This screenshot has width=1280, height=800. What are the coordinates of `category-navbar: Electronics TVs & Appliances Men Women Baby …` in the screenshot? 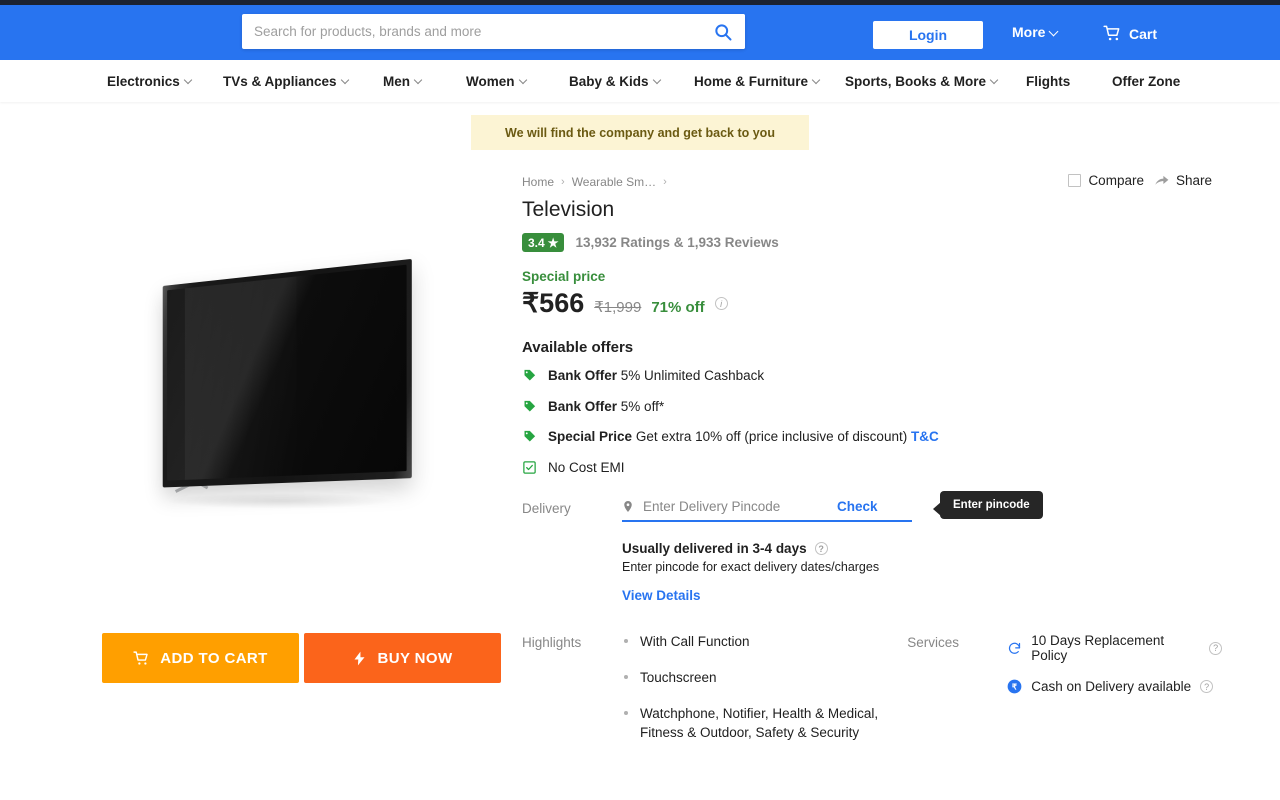 It's located at (640, 81).